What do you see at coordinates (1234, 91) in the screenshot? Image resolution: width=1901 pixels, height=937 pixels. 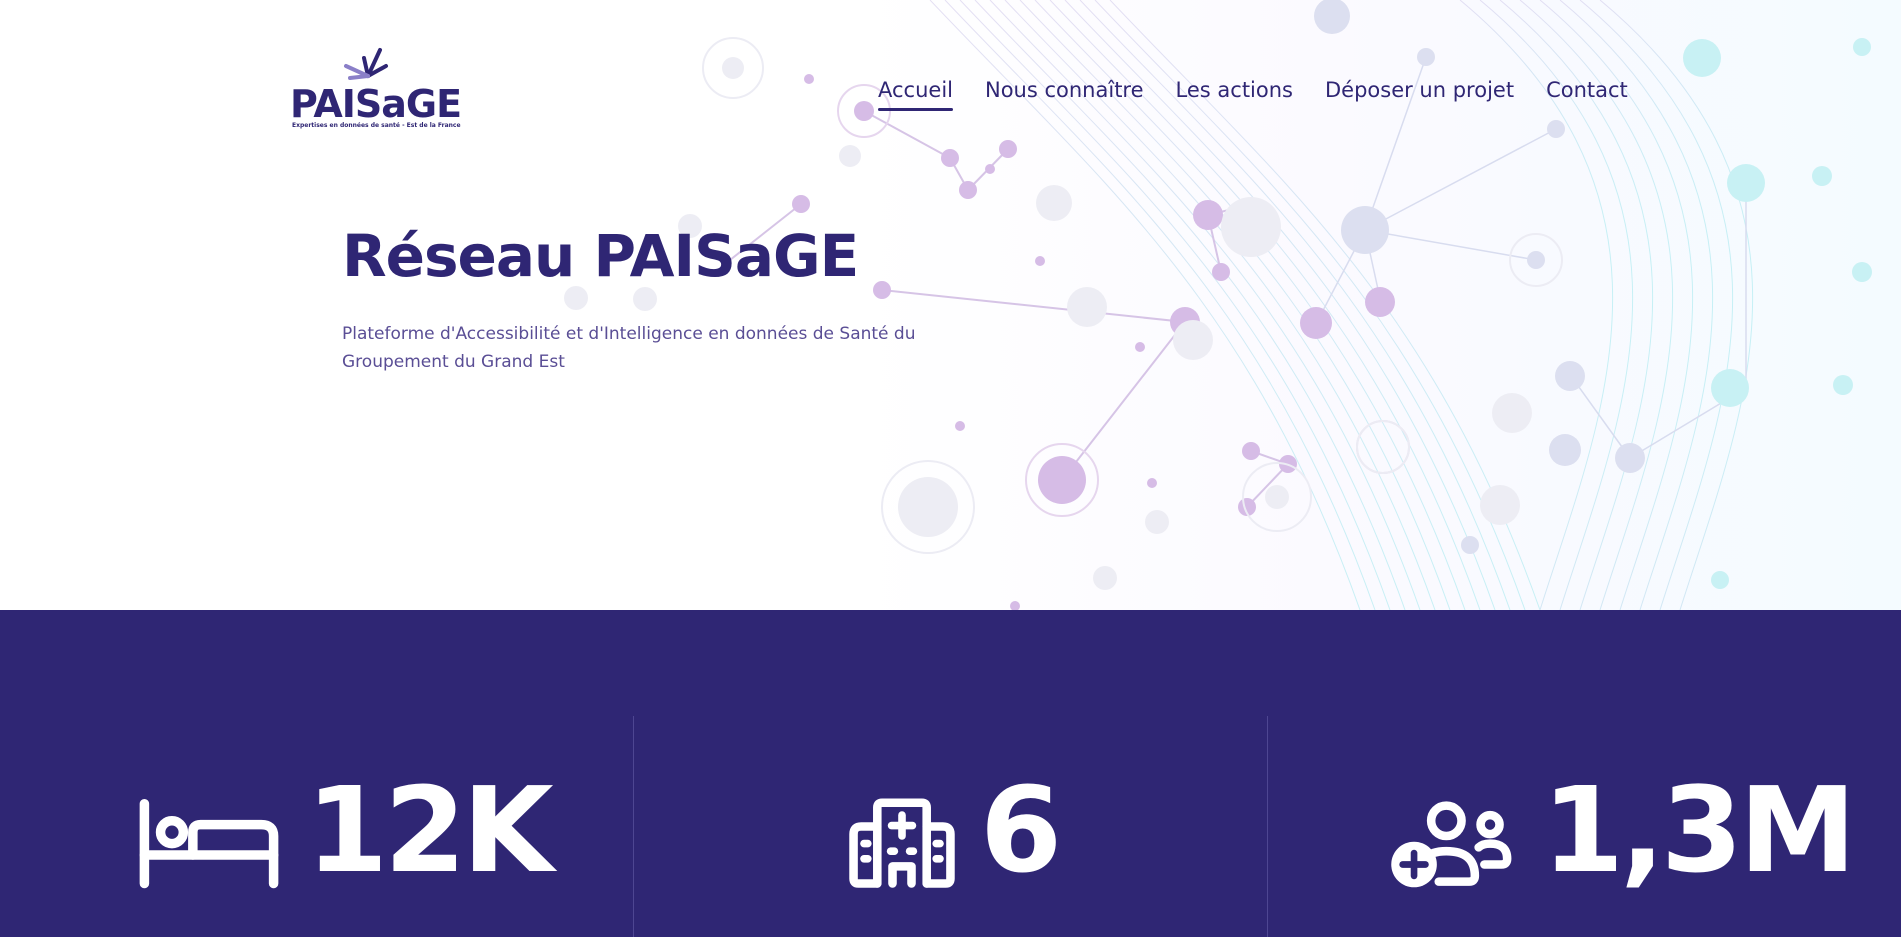 I see `nav-item-les-actions: Les actions` at bounding box center [1234, 91].